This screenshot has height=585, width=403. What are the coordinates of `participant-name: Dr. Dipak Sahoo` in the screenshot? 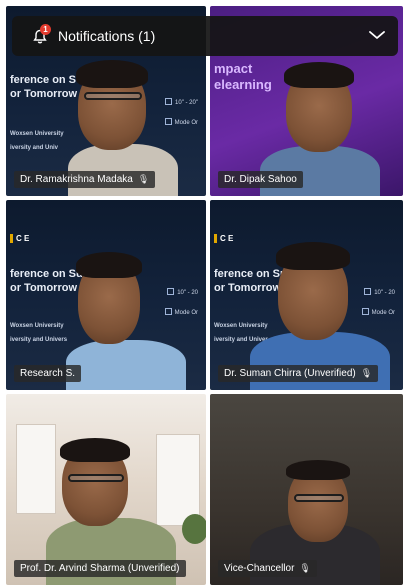 It's located at (260, 179).